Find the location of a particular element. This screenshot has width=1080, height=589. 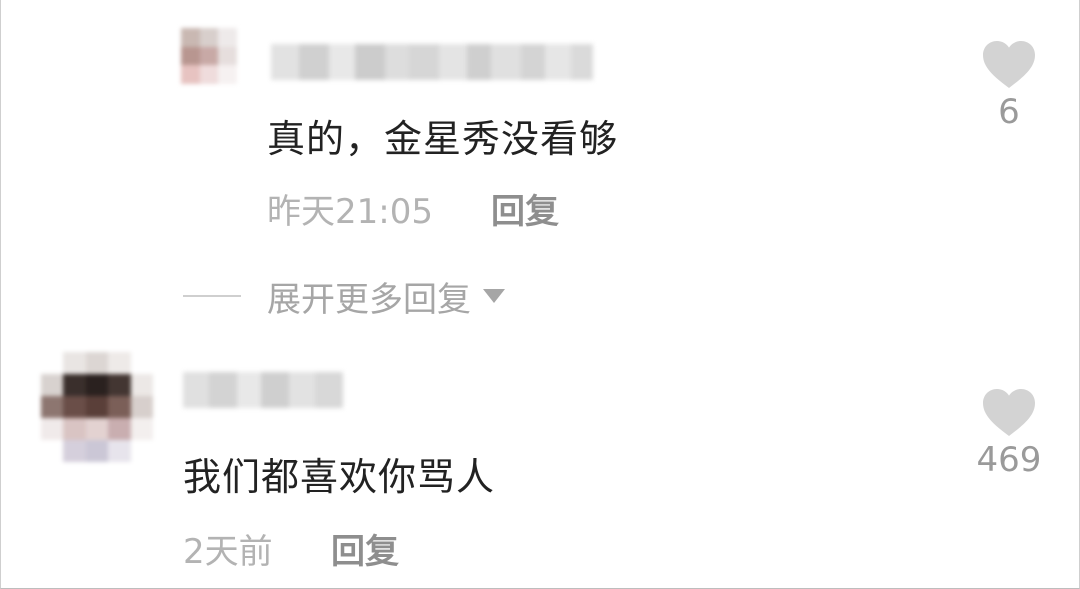

caret-down-icon is located at coordinates (494, 296).